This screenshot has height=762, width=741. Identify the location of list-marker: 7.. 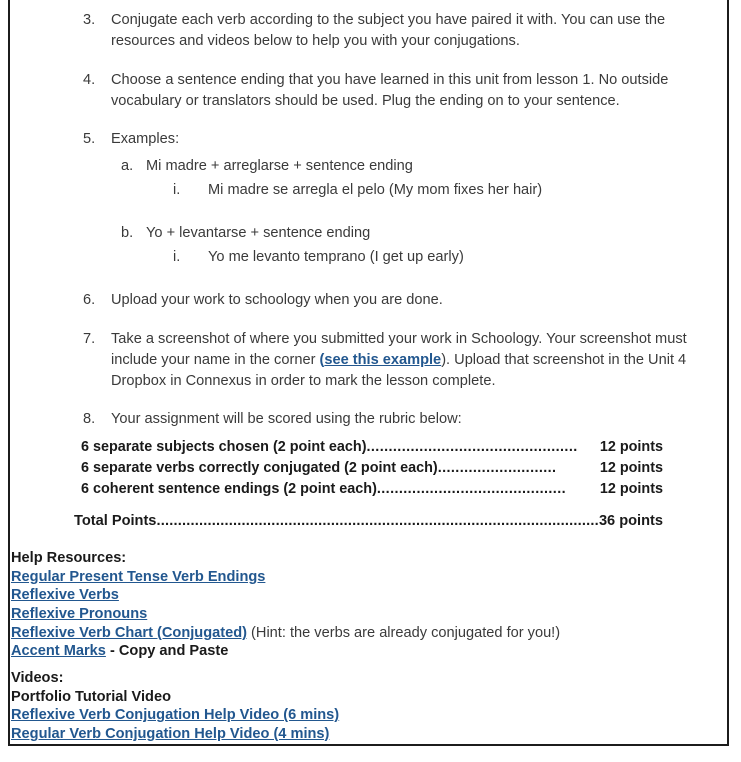
(89, 338).